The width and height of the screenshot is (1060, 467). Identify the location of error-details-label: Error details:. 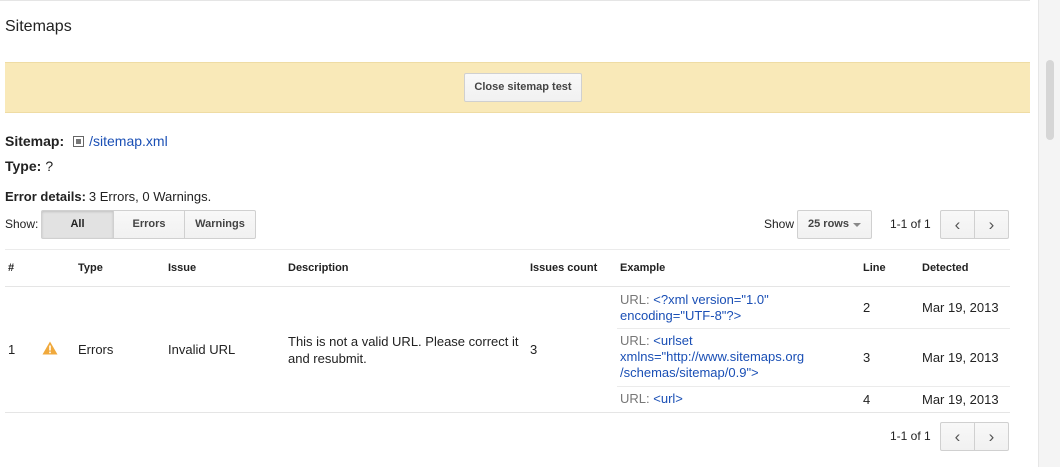
(45, 196).